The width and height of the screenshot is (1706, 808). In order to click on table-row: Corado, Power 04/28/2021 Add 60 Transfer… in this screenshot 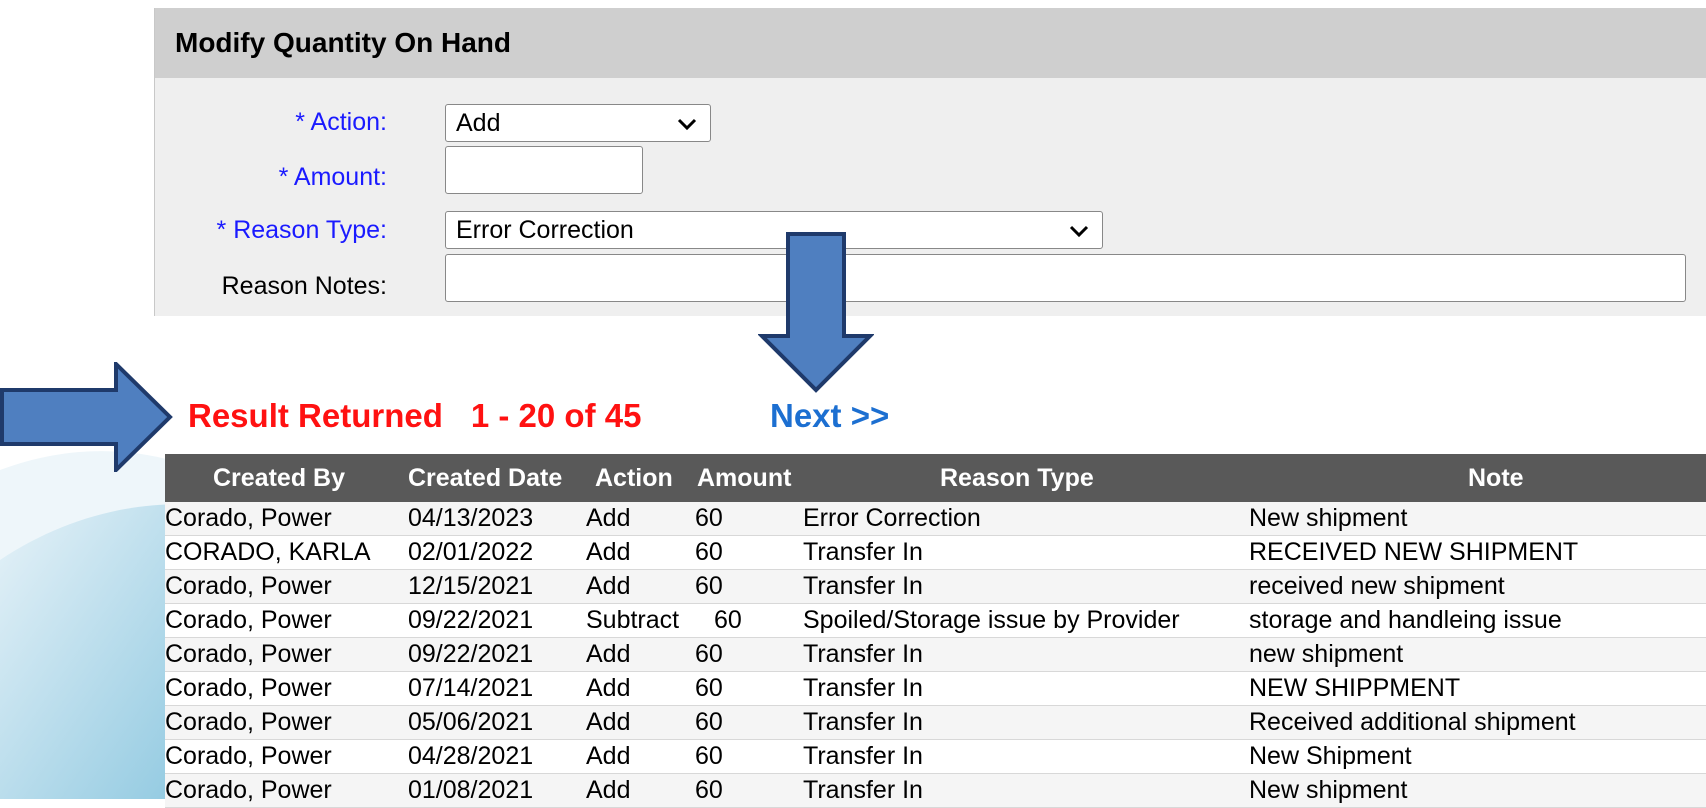, I will do `click(935, 757)`.